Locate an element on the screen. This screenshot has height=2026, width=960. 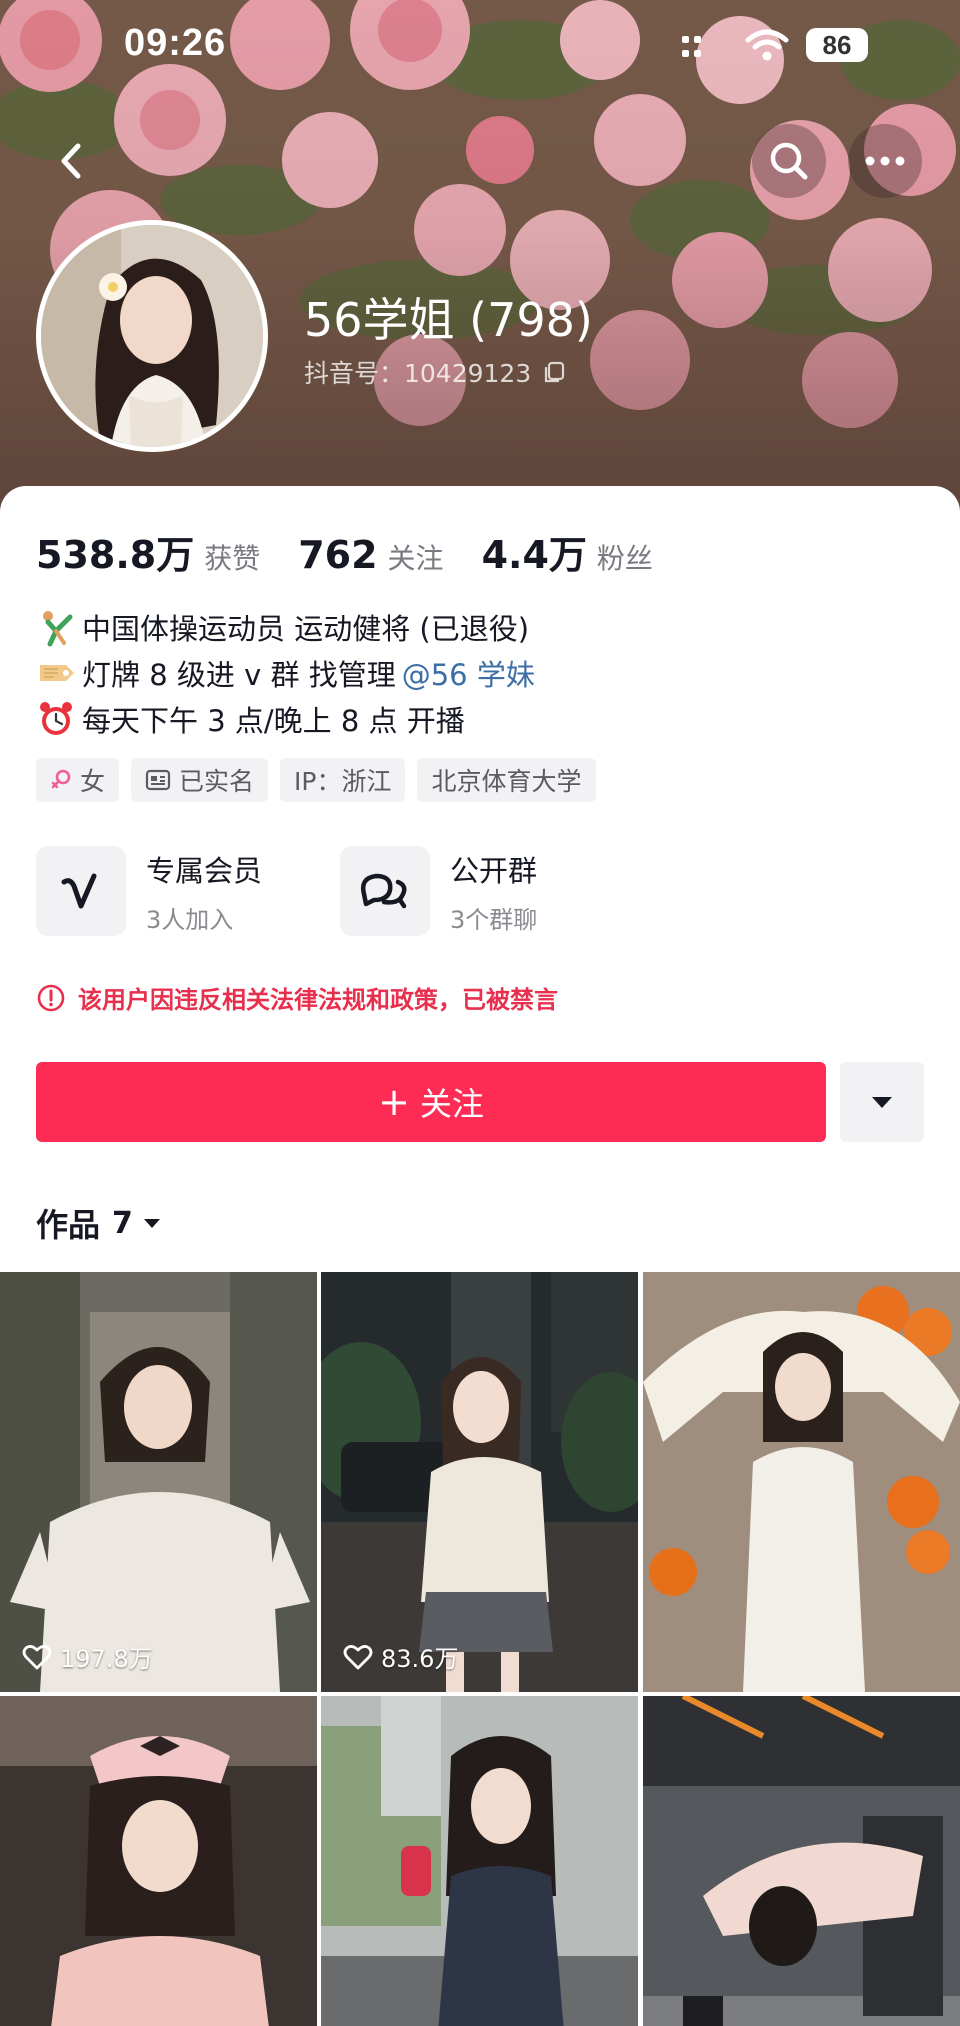
search-icon is located at coordinates (789, 161).